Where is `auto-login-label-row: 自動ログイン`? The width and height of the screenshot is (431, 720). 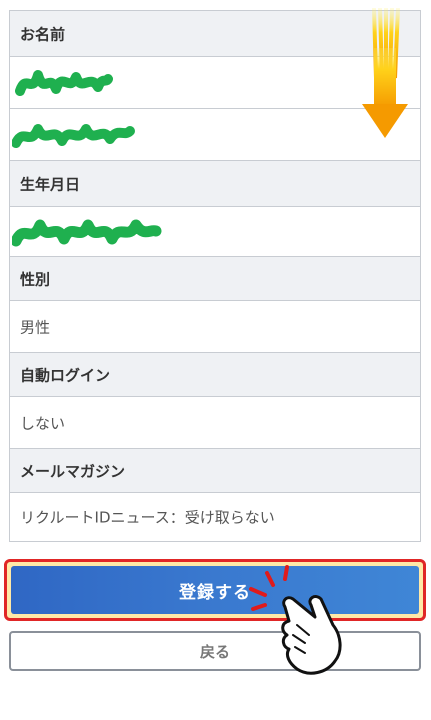
auto-login-label-row: 自動ログイン is located at coordinates (215, 375).